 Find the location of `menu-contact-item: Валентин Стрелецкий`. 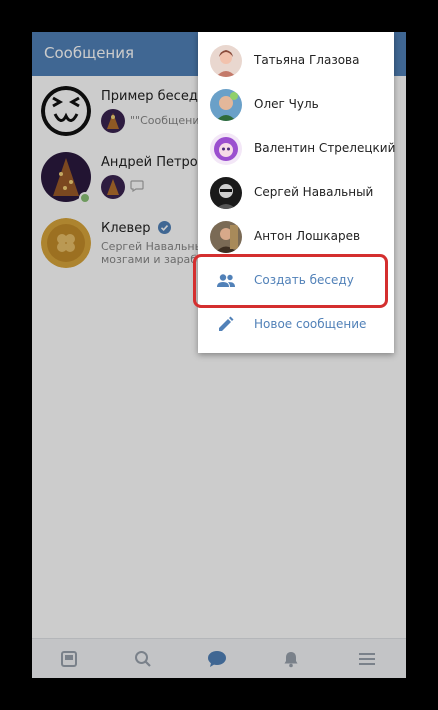

menu-contact-item: Валентин Стрелецкий is located at coordinates (297, 149).